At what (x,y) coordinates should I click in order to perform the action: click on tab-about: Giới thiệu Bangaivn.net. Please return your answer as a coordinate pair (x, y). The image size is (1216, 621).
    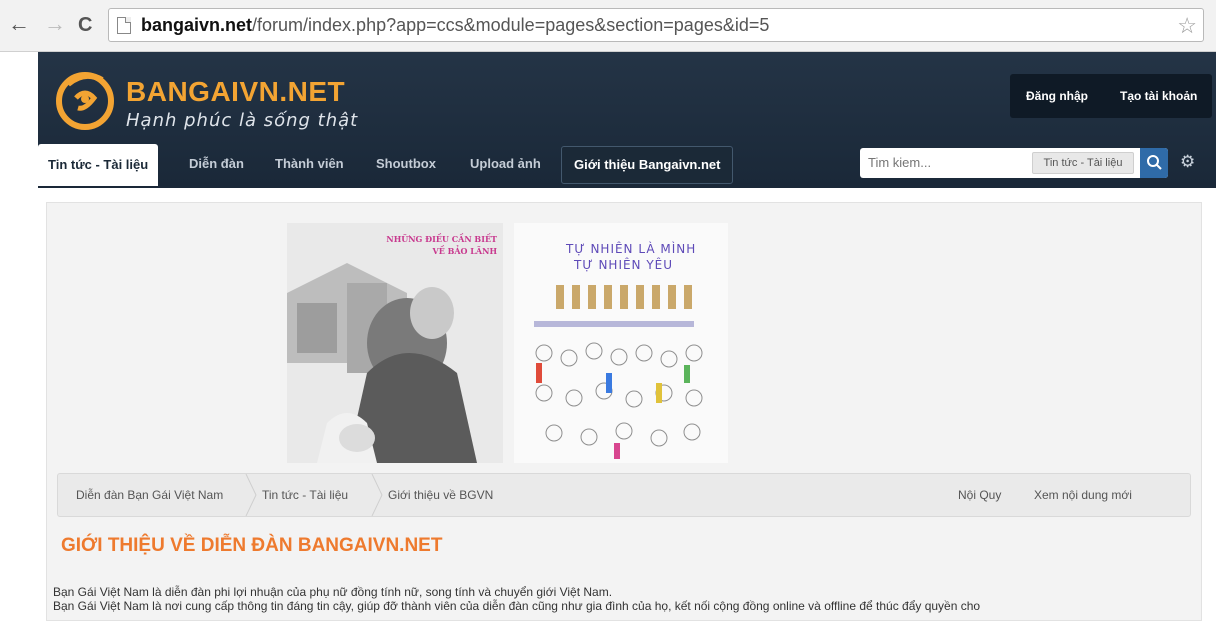
    Looking at the image, I should click on (647, 165).